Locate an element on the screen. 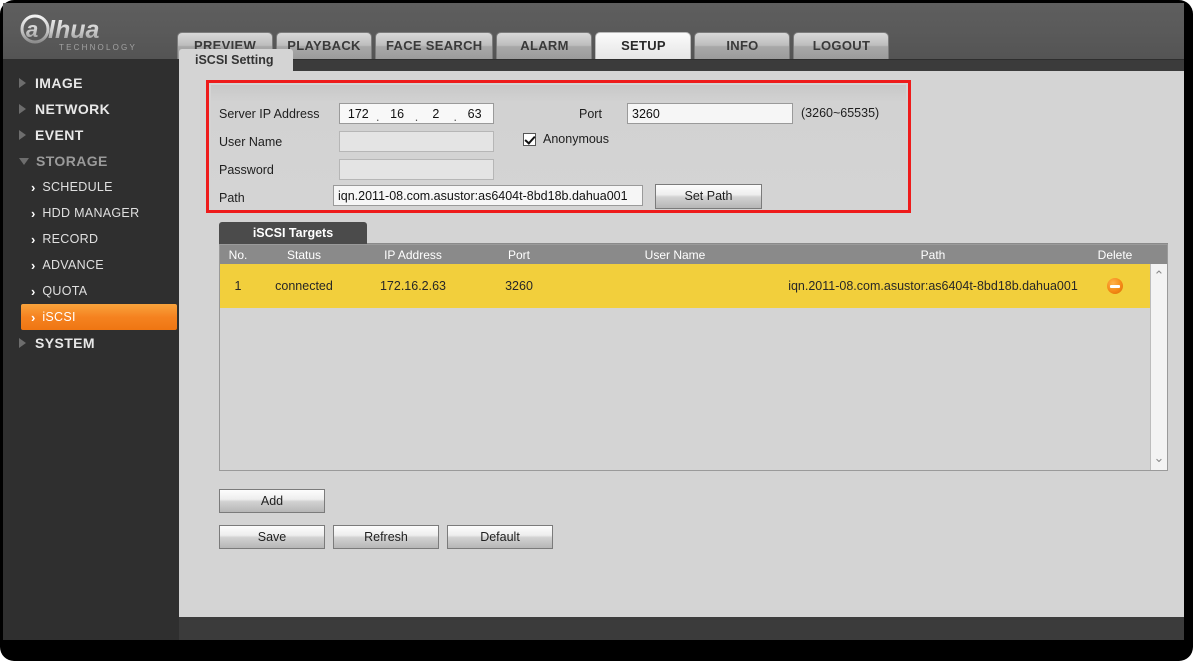 The image size is (1193, 661). column-header-status: Status is located at coordinates (304, 254).